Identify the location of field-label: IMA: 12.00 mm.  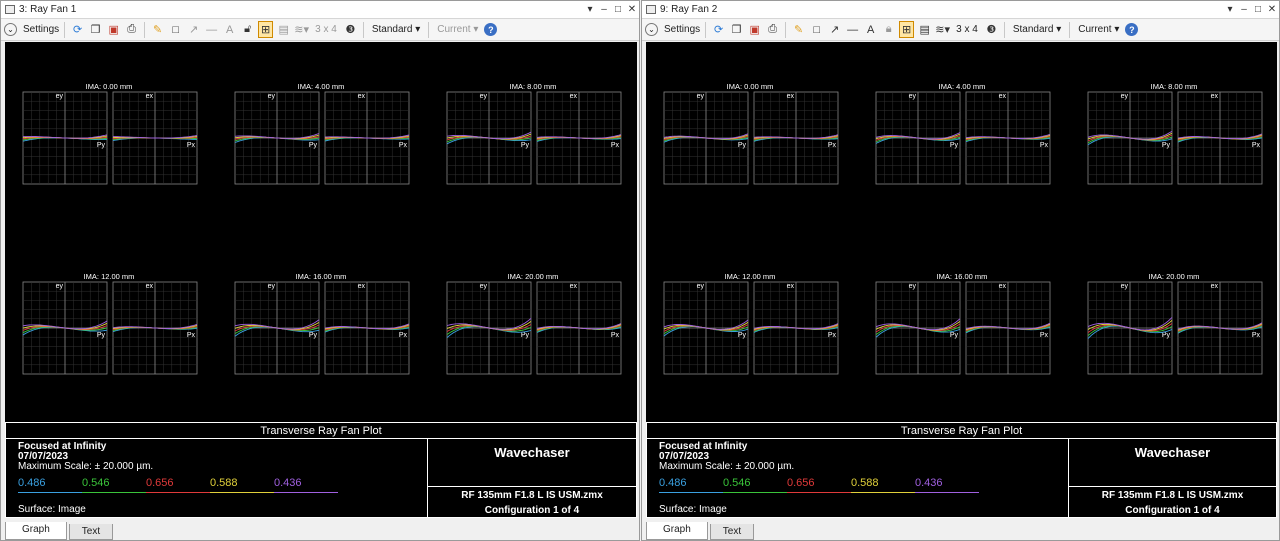
(109, 276).